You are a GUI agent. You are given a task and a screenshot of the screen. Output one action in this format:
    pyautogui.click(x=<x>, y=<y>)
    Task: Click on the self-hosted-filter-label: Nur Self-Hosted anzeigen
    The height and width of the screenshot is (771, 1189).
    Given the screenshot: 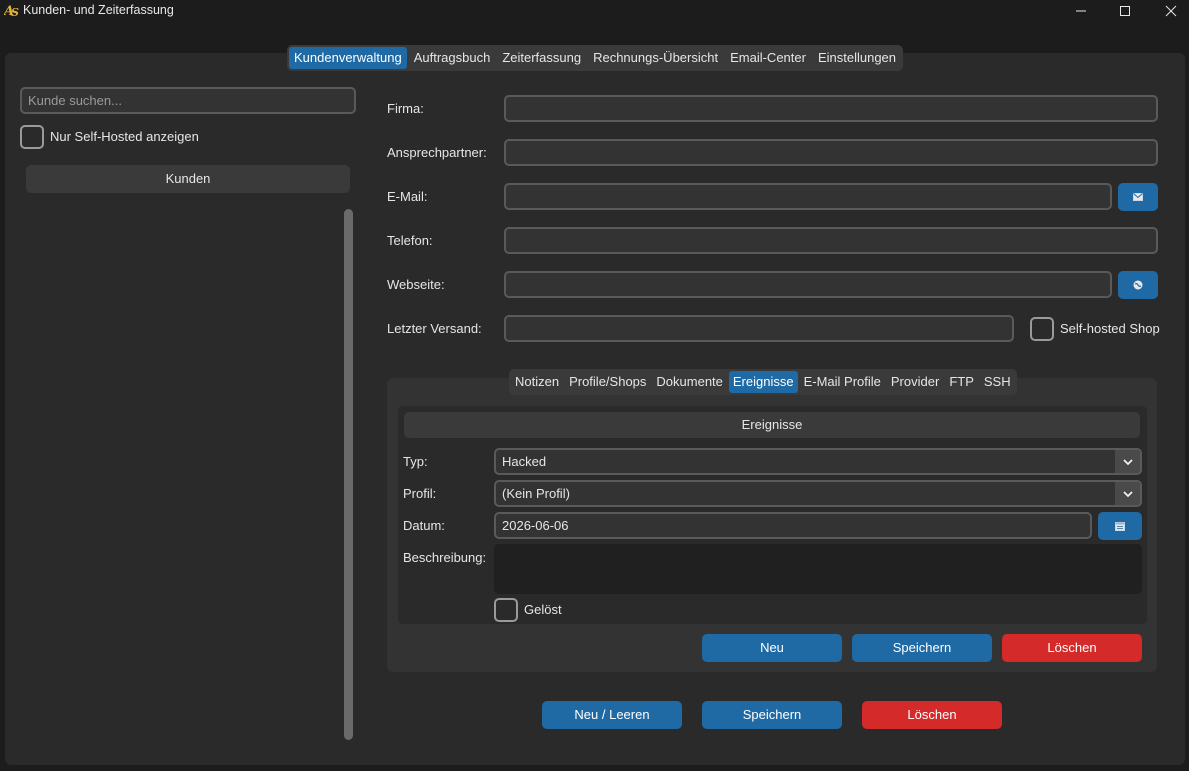 What is the action you would take?
    pyautogui.click(x=124, y=136)
    